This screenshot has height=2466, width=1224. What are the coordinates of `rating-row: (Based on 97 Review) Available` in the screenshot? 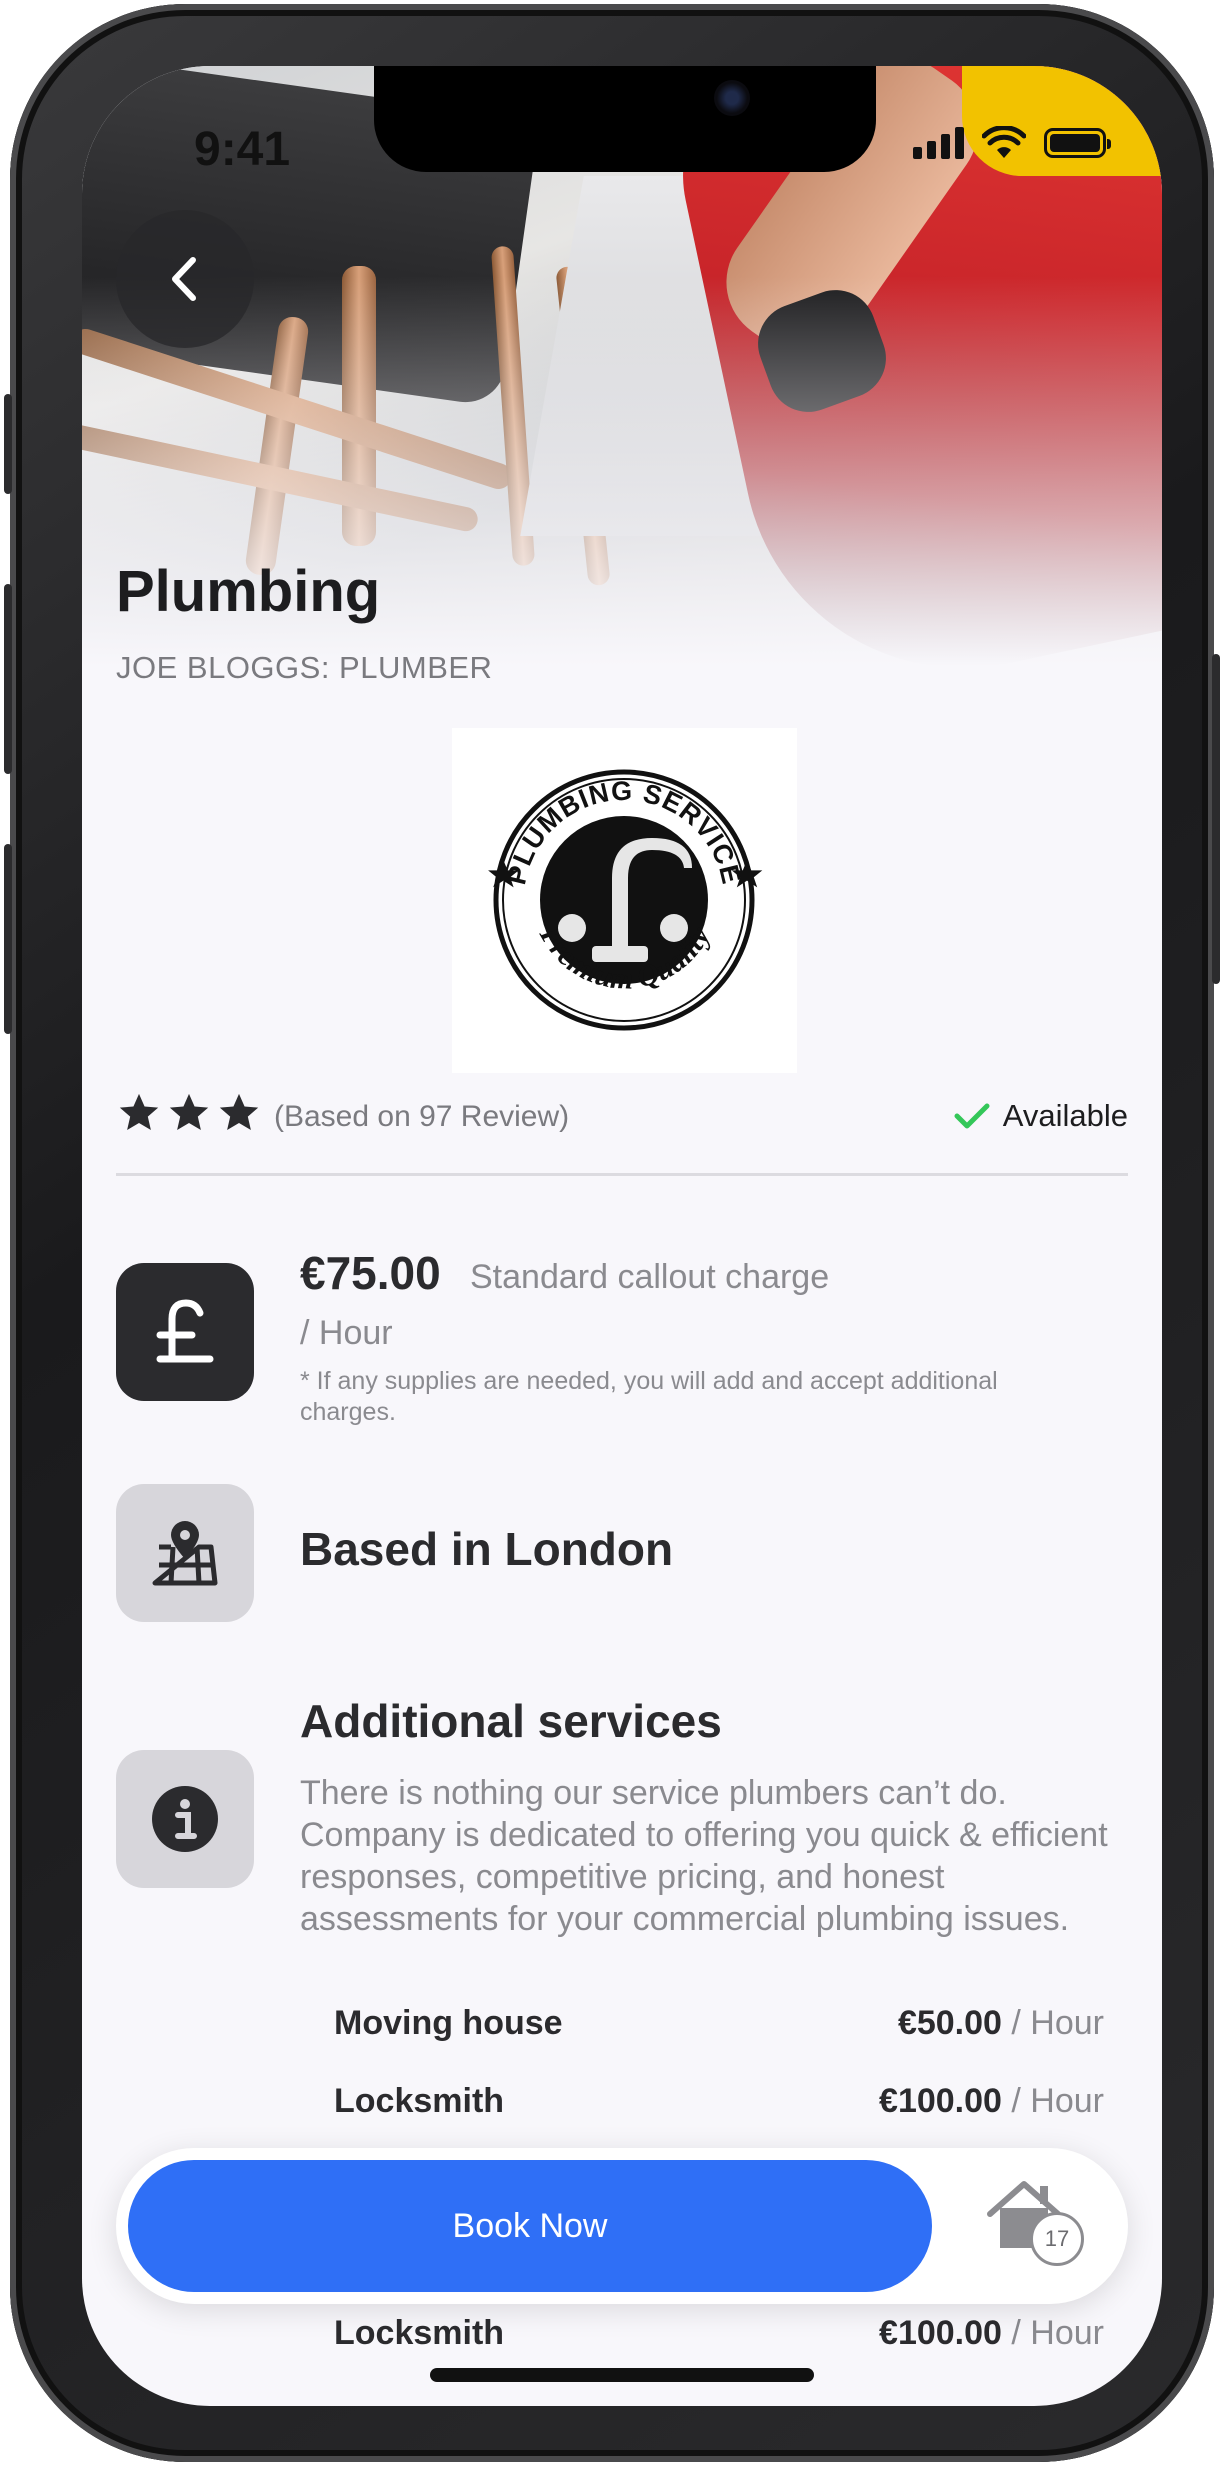 It's located at (622, 1116).